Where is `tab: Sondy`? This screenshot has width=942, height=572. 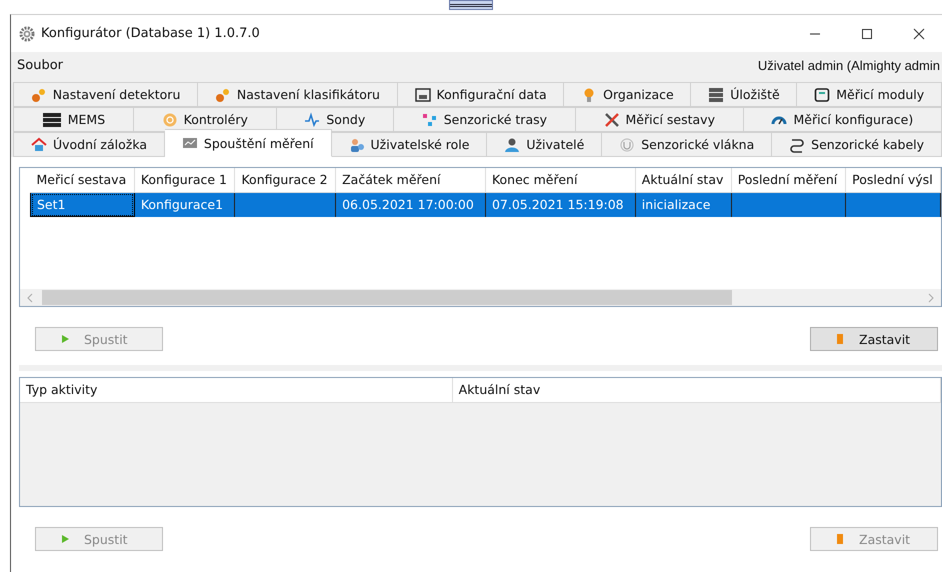
tab: Sondy is located at coordinates (335, 119).